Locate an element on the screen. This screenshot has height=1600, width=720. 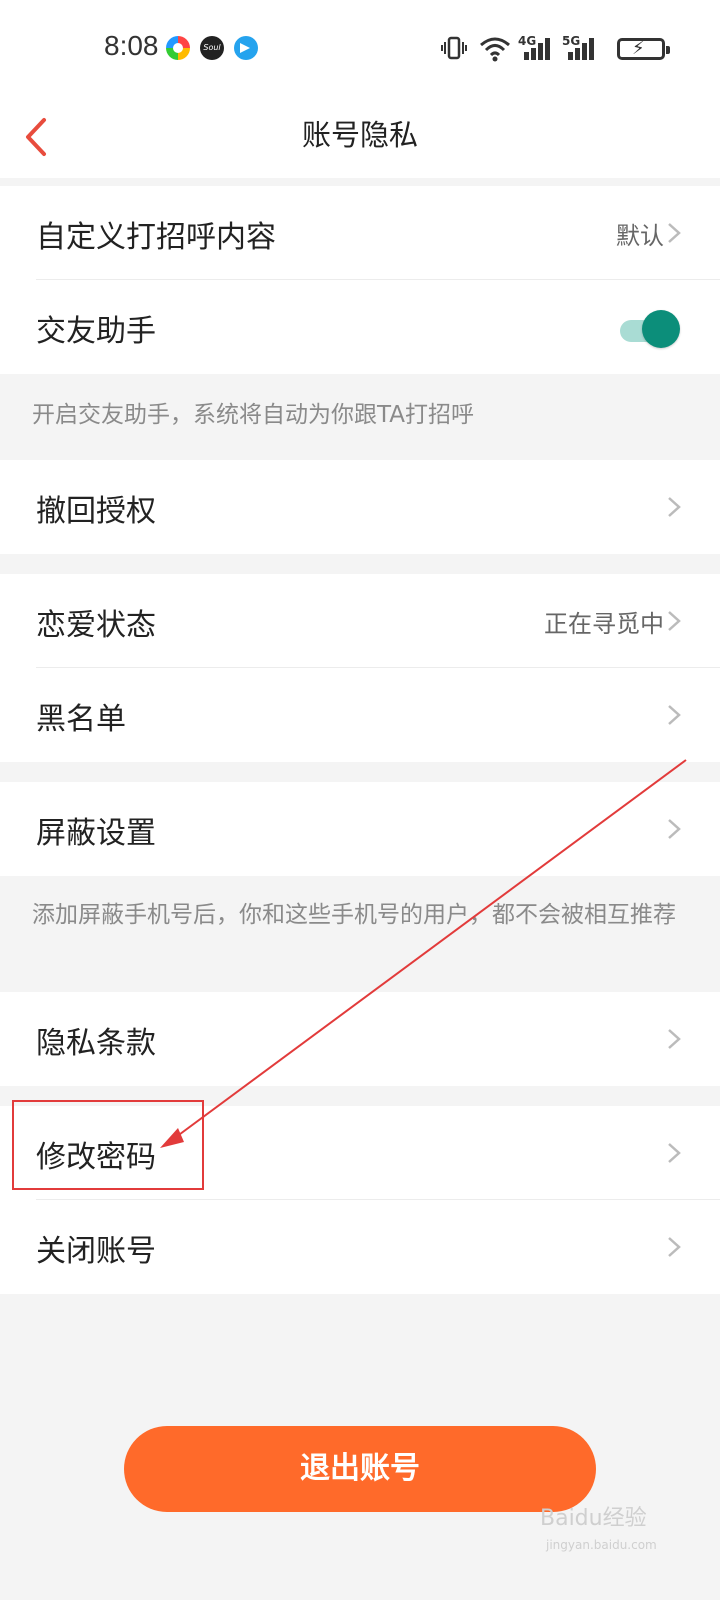
relationship-status-row: 恋爱状态 正在寻觅中 is located at coordinates (360, 621).